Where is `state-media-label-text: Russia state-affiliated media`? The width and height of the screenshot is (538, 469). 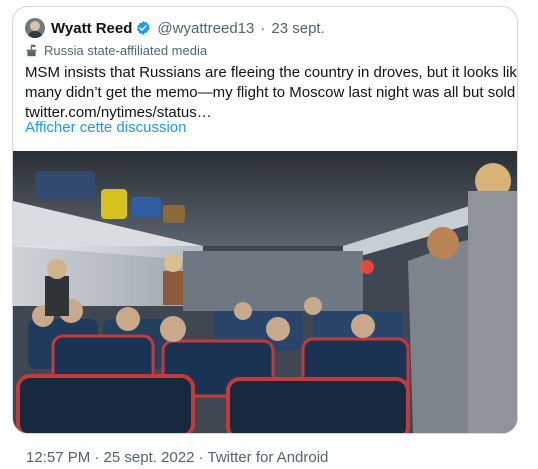
state-media-label-text: Russia state-affiliated media is located at coordinates (126, 50).